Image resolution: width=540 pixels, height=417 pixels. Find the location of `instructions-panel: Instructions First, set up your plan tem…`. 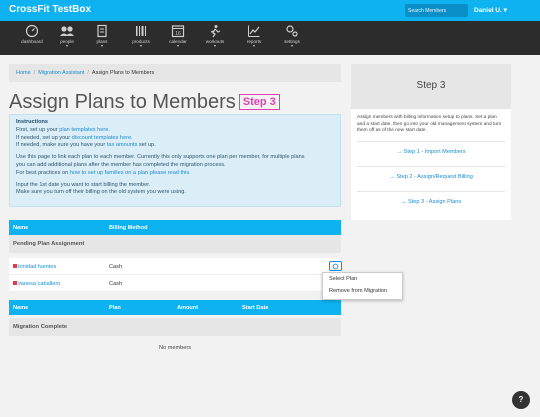

instructions-panel: Instructions First, set up your plan tem… is located at coordinates (175, 160).